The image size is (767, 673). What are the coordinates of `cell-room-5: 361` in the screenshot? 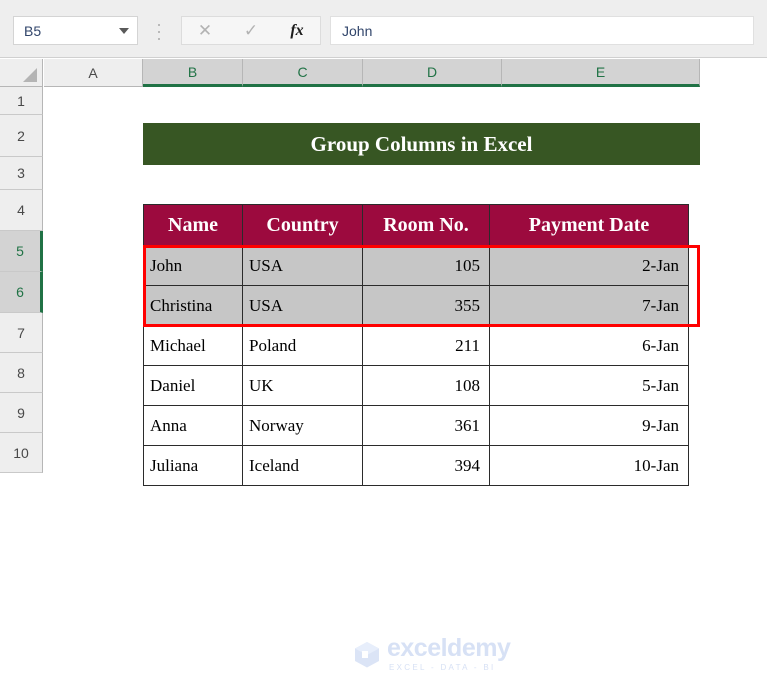 It's located at (426, 425).